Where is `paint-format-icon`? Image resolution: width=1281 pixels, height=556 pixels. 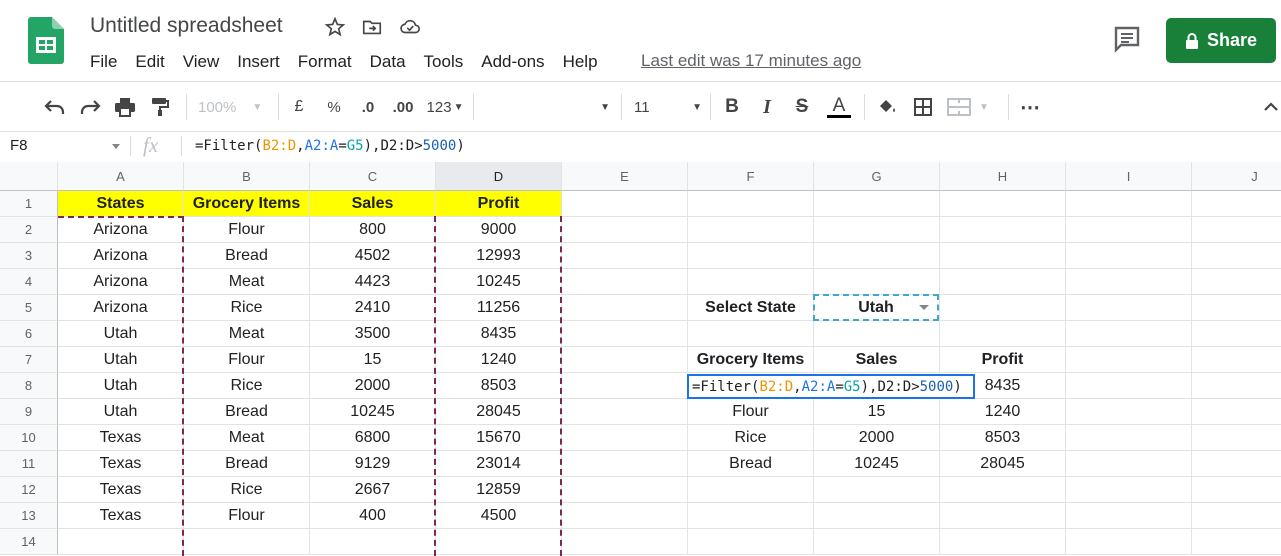 paint-format-icon is located at coordinates (160, 107).